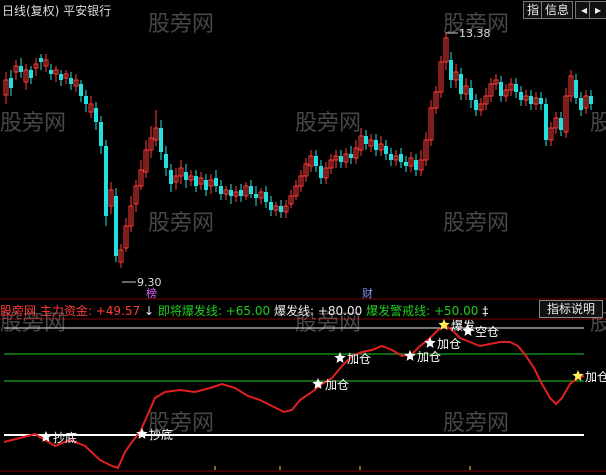 The height and width of the screenshot is (475, 606). What do you see at coordinates (294, 311) in the screenshot?
I see `blast-line-label: 爆发线:` at bounding box center [294, 311].